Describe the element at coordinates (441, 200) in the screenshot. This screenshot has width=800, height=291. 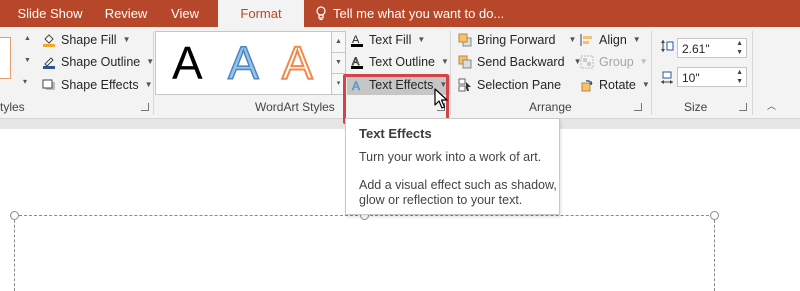
I see `tooltip-detail-line-2: glow or reflection to your text.` at that location.